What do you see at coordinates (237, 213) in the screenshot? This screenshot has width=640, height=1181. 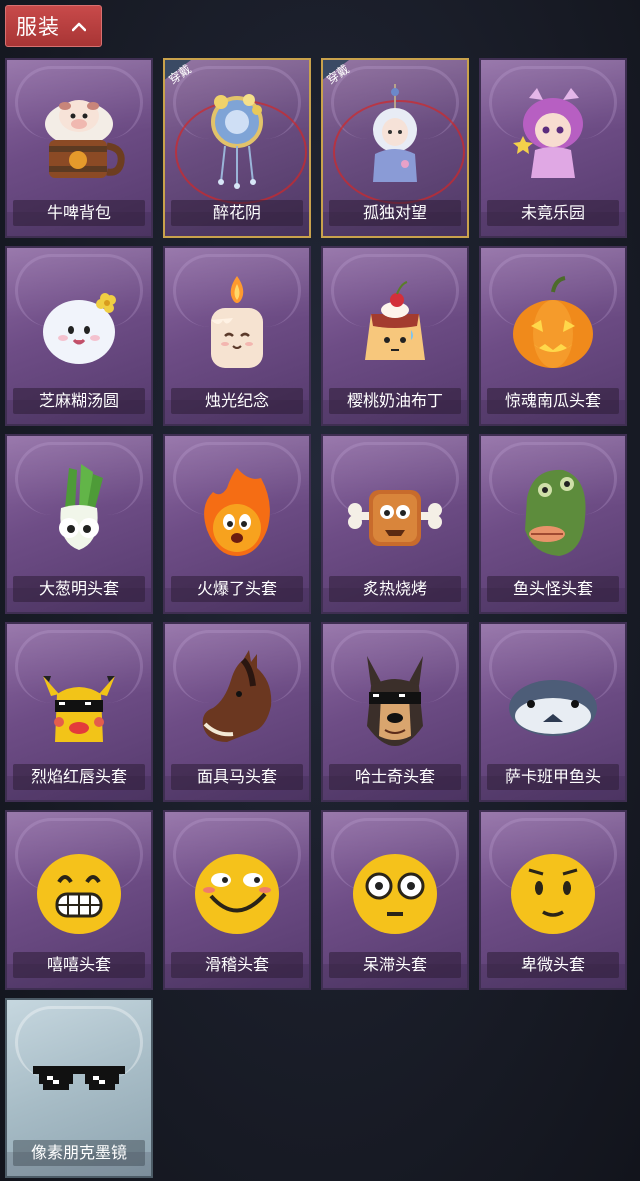 I see `outfit-card-label: 醉花阴` at bounding box center [237, 213].